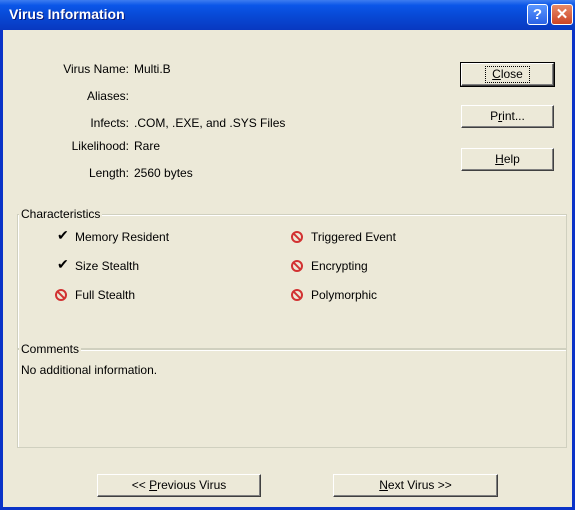 Image resolution: width=575 pixels, height=510 pixels. What do you see at coordinates (192, 485) in the screenshot?
I see `previous-button-text-post: revious Virus` at bounding box center [192, 485].